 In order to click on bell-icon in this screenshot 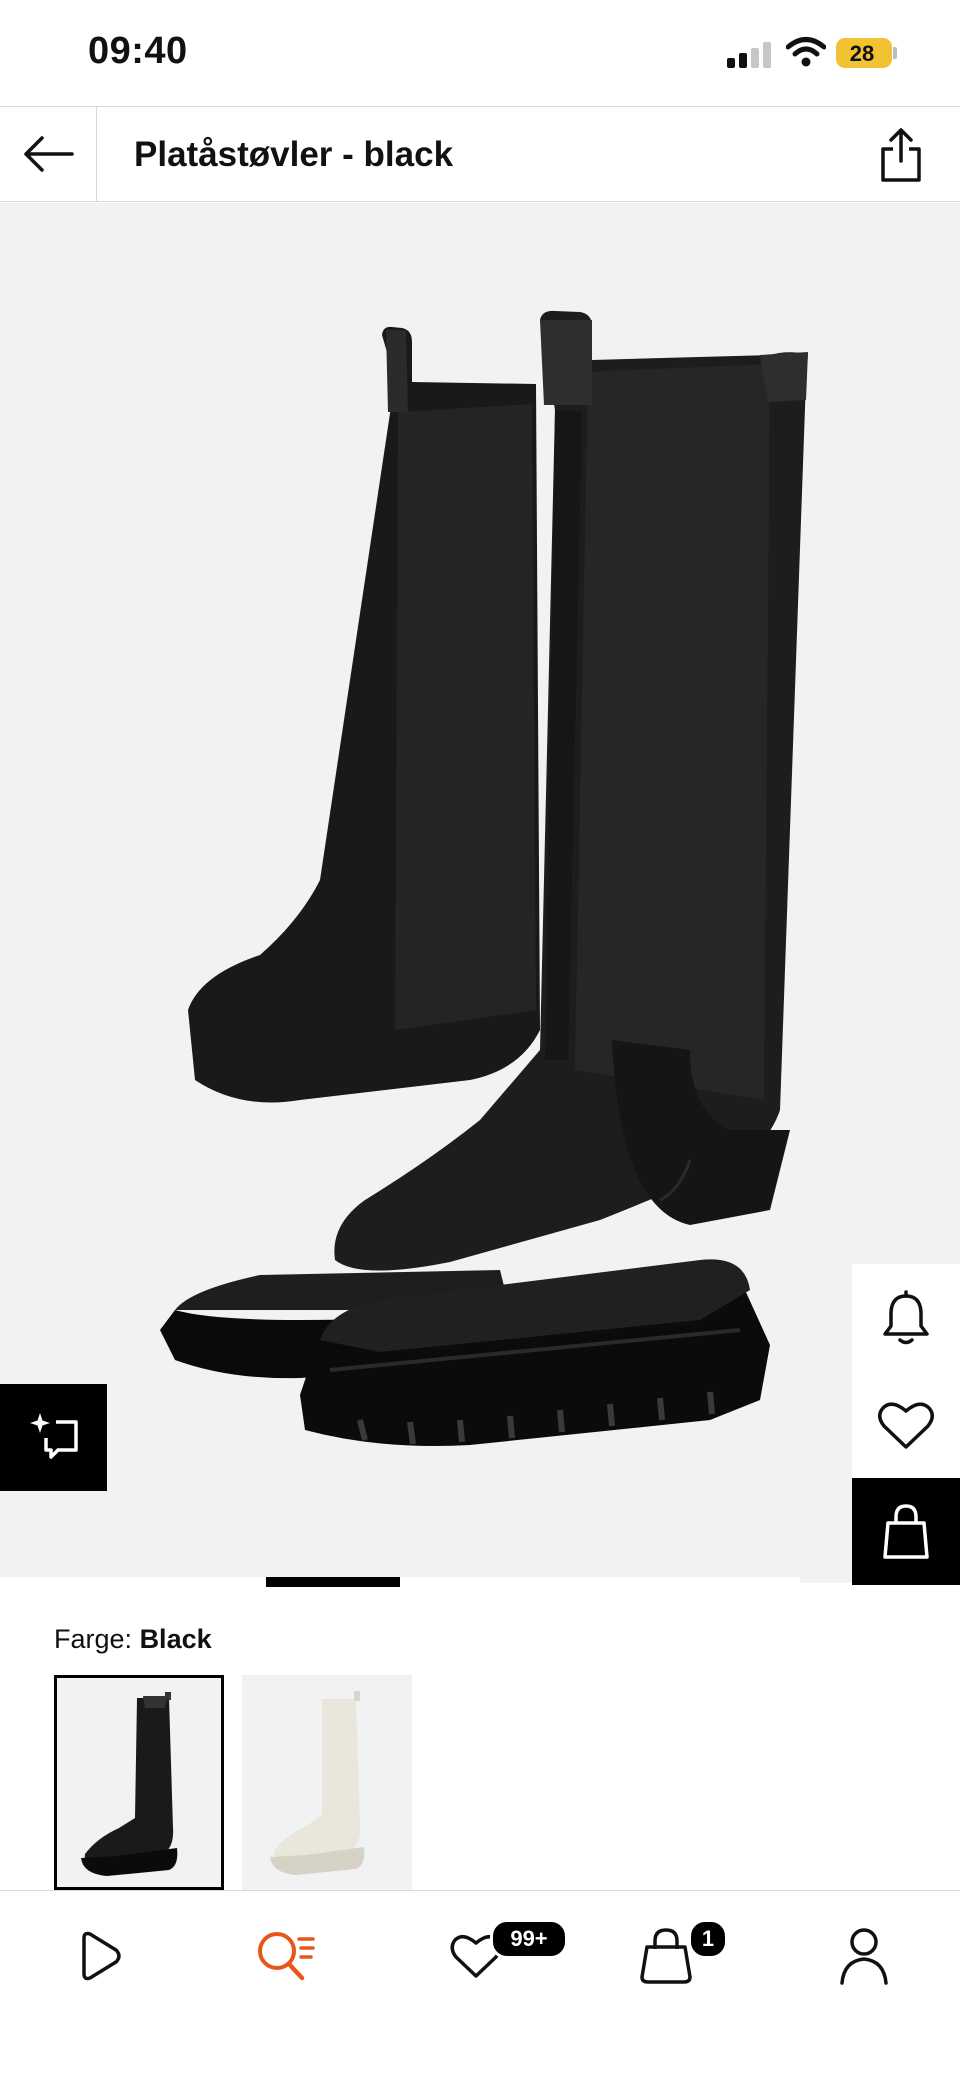, I will do `click(906, 1316)`.